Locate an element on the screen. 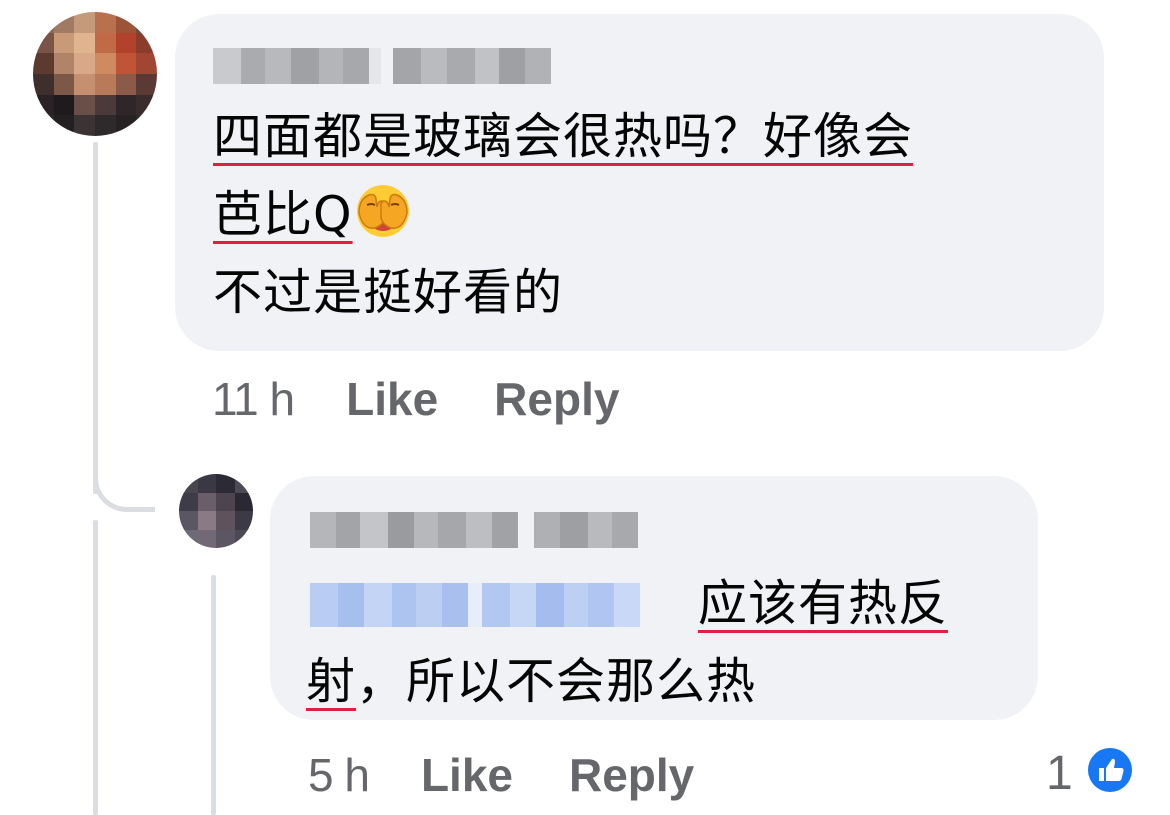  reply-text-line: ，所以不会那么热 is located at coordinates (556, 681).